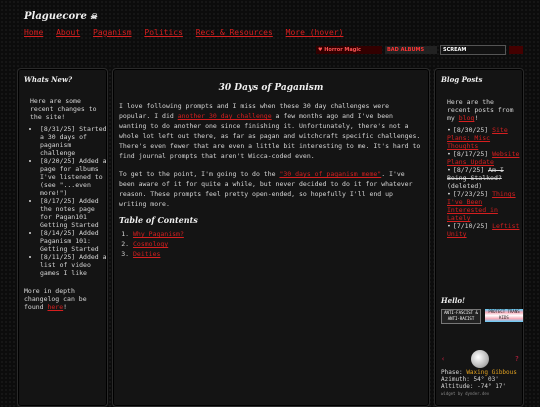 The image size is (540, 407). I want to click on changelog-end: !, so click(65, 307).